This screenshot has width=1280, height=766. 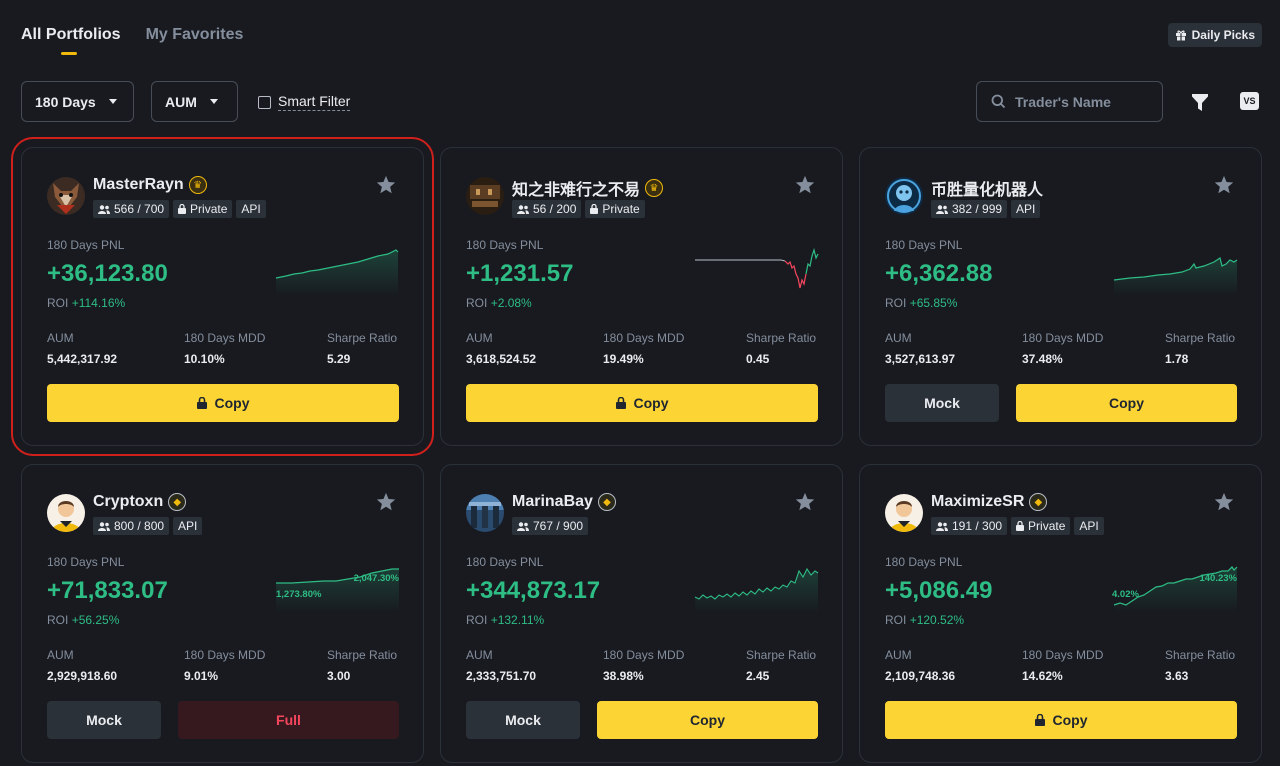 What do you see at coordinates (623, 676) in the screenshot?
I see `mdd-value: 38.98%` at bounding box center [623, 676].